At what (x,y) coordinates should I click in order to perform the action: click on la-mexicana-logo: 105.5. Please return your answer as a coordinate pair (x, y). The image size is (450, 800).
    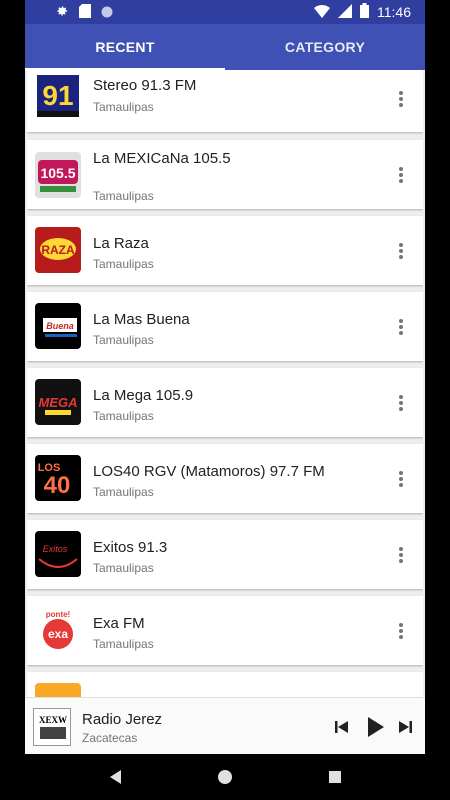
    Looking at the image, I should click on (58, 175).